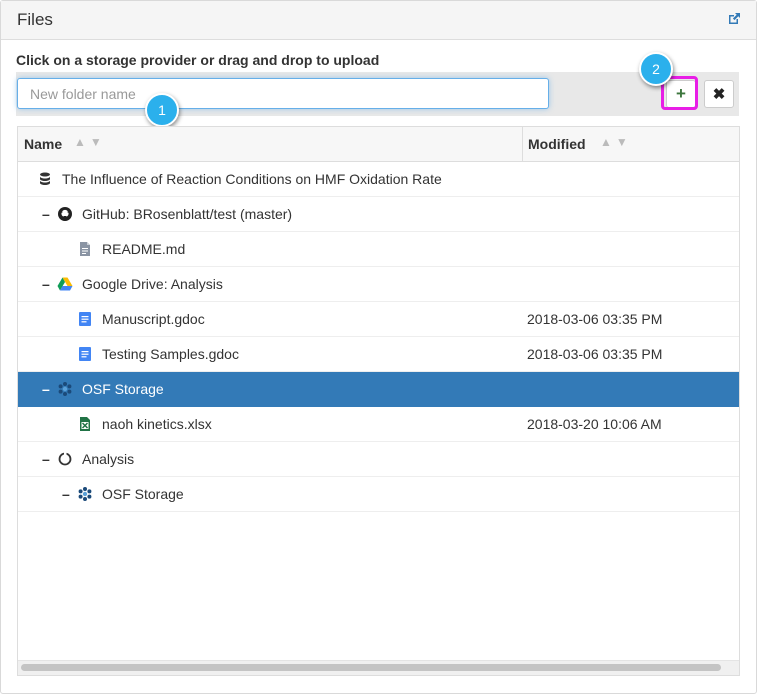 The height and width of the screenshot is (694, 757). I want to click on file-name-label: Google Drive: Analysis, so click(152, 284).